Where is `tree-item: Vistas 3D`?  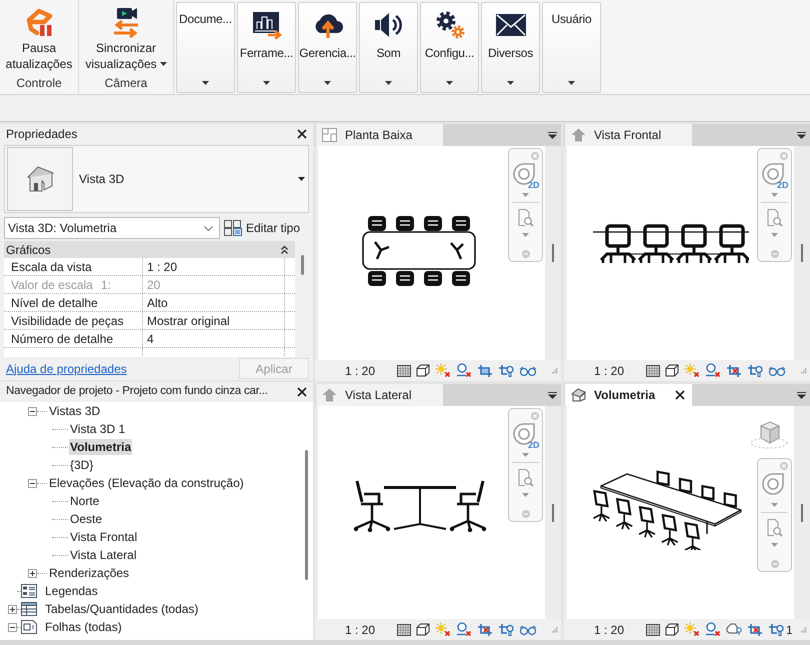
tree-item: Vistas 3D is located at coordinates (75, 411).